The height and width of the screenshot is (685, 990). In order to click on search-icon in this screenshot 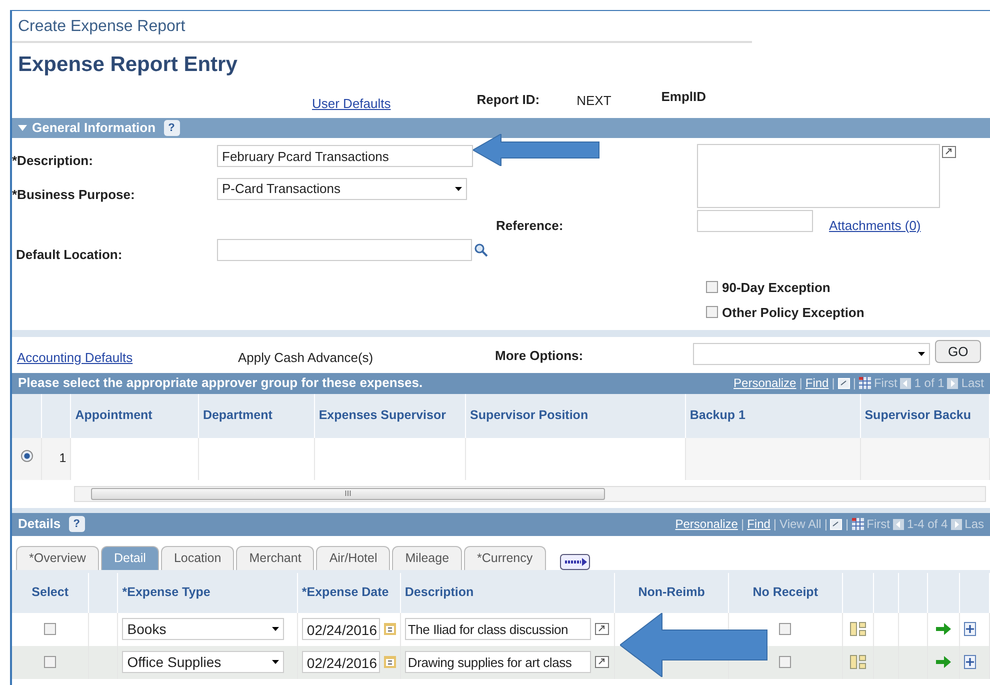, I will do `click(481, 249)`.